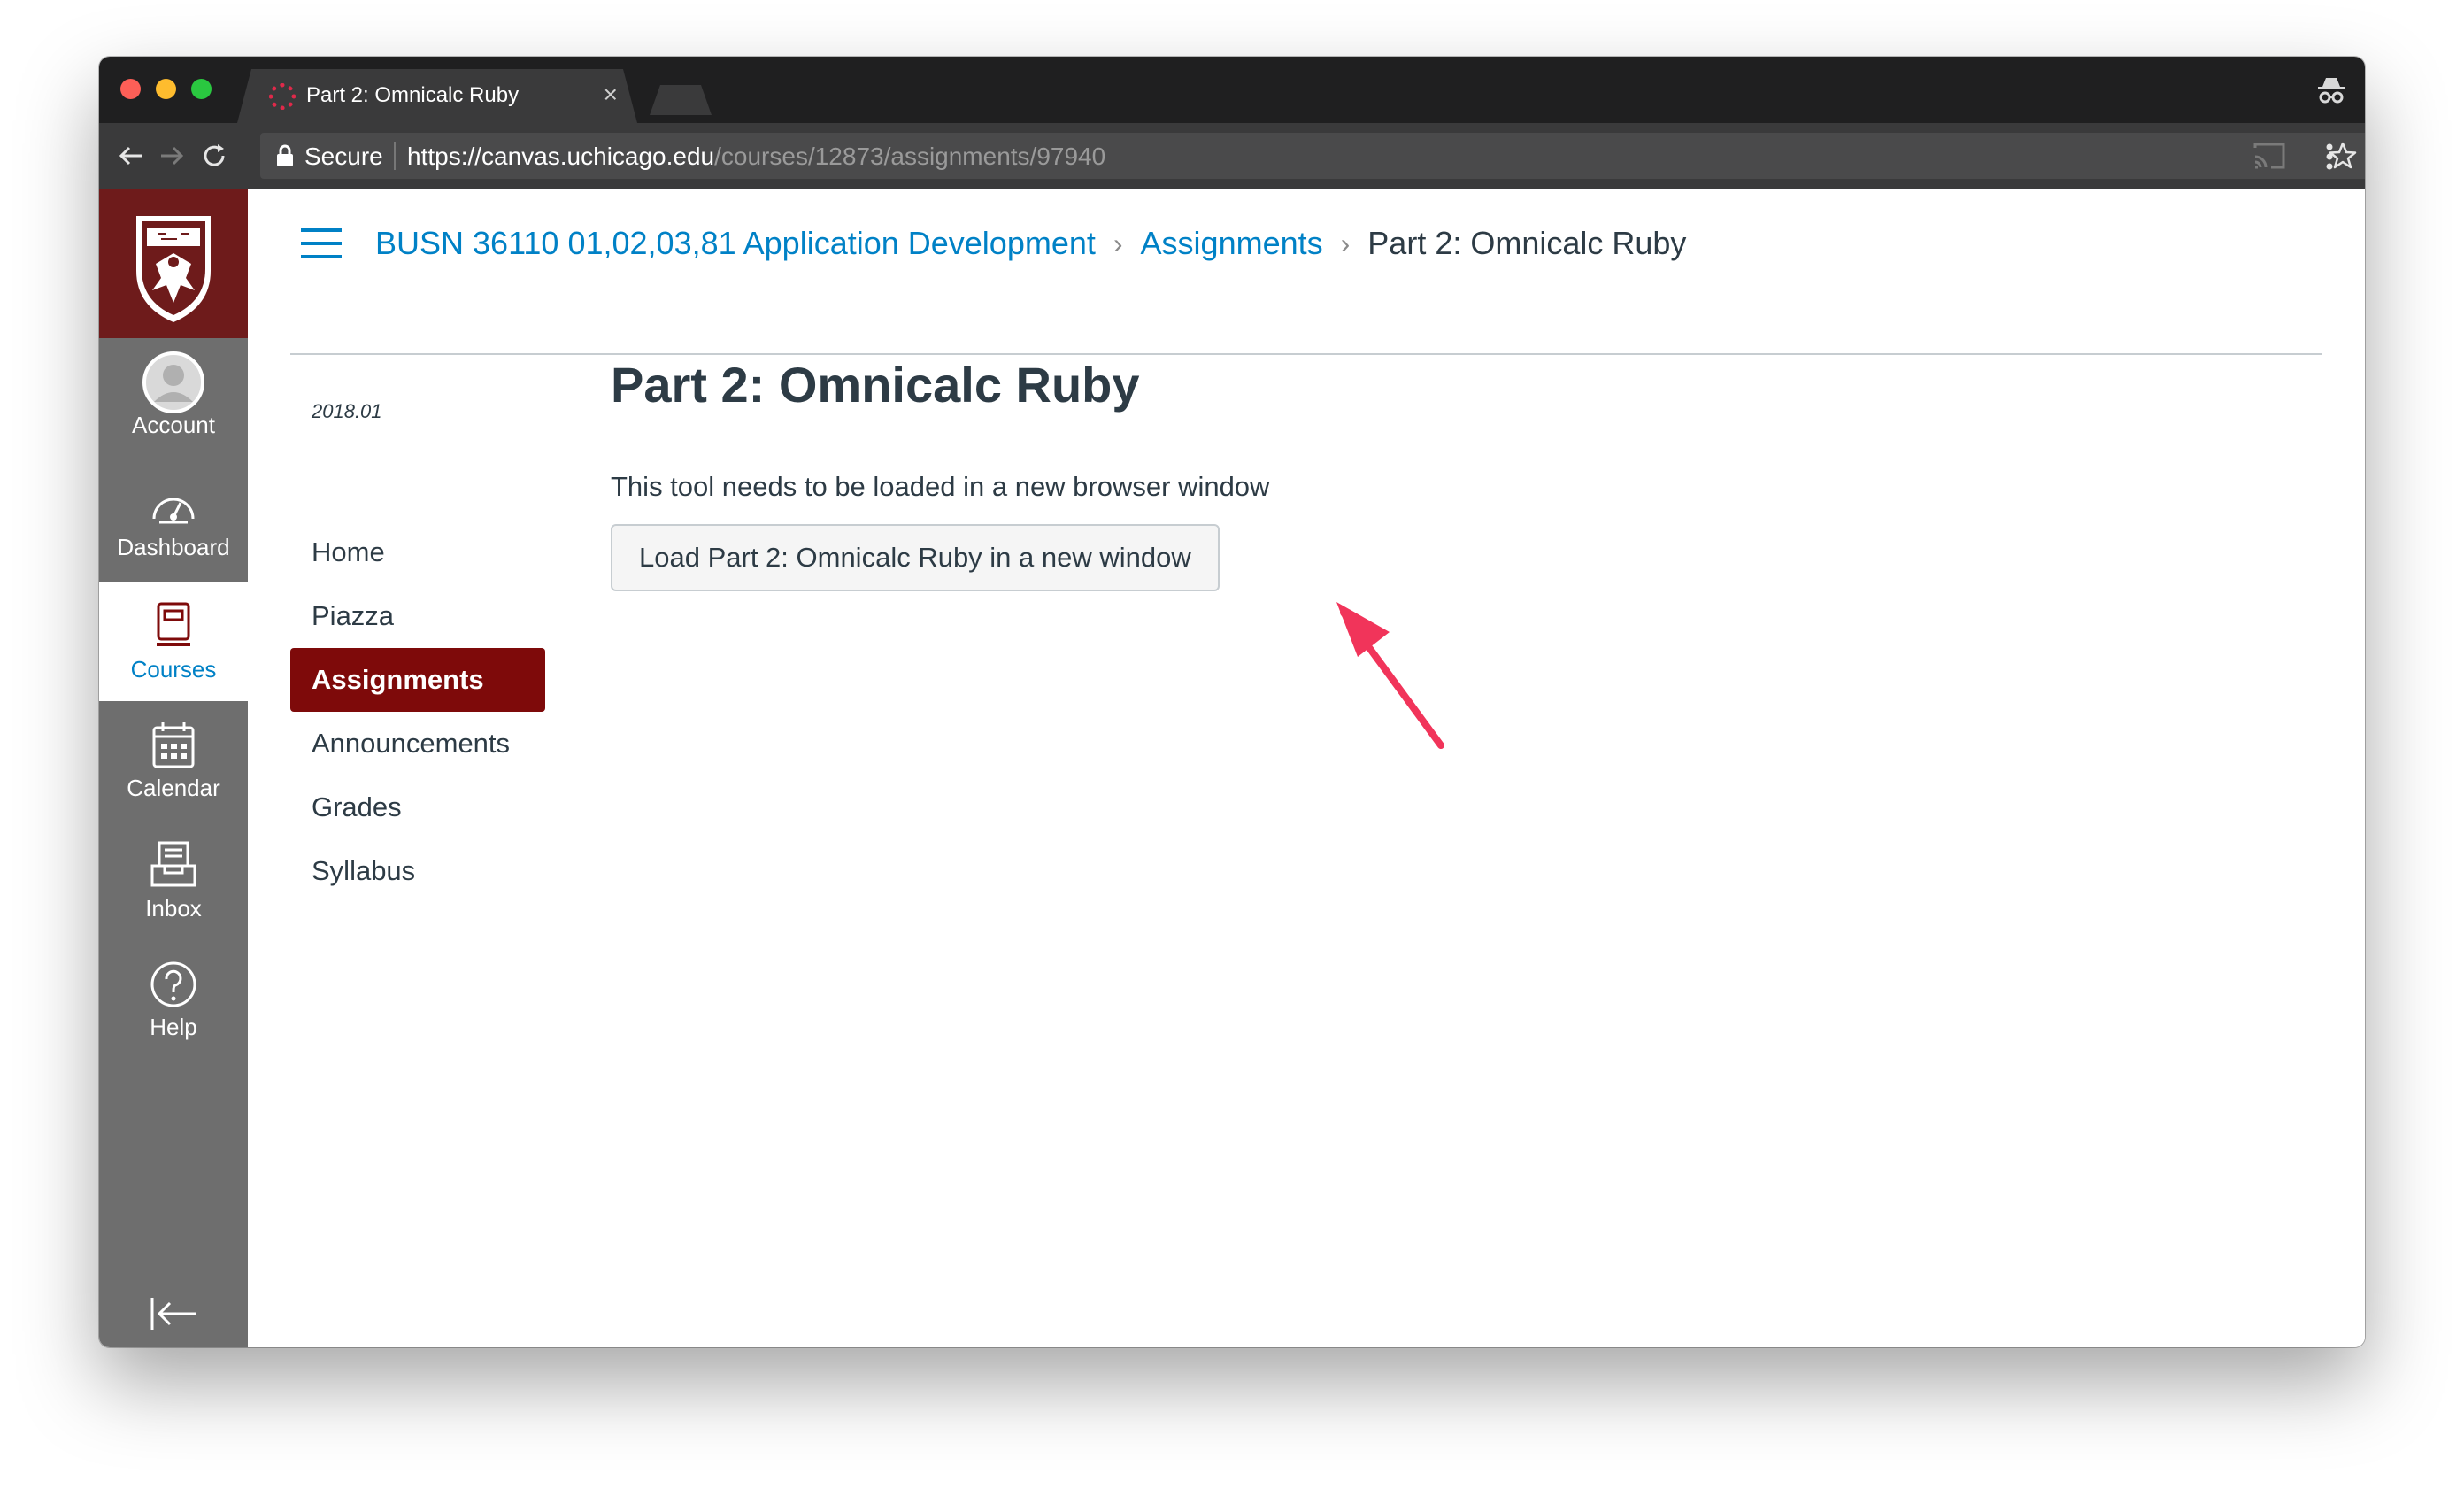 The image size is (2464, 1489). I want to click on hamburger-menu-icon, so click(321, 243).